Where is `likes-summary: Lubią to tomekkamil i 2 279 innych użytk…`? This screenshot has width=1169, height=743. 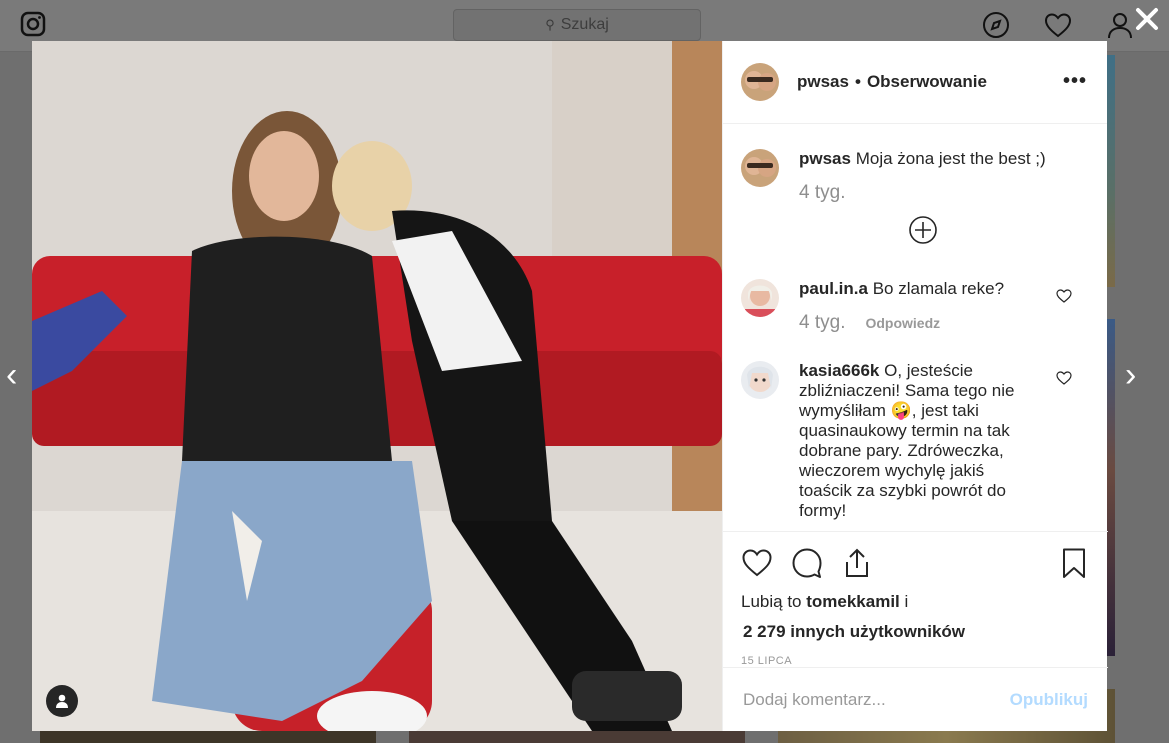 likes-summary: Lubią to tomekkamil i 2 279 innych użytk… is located at coordinates (915, 617).